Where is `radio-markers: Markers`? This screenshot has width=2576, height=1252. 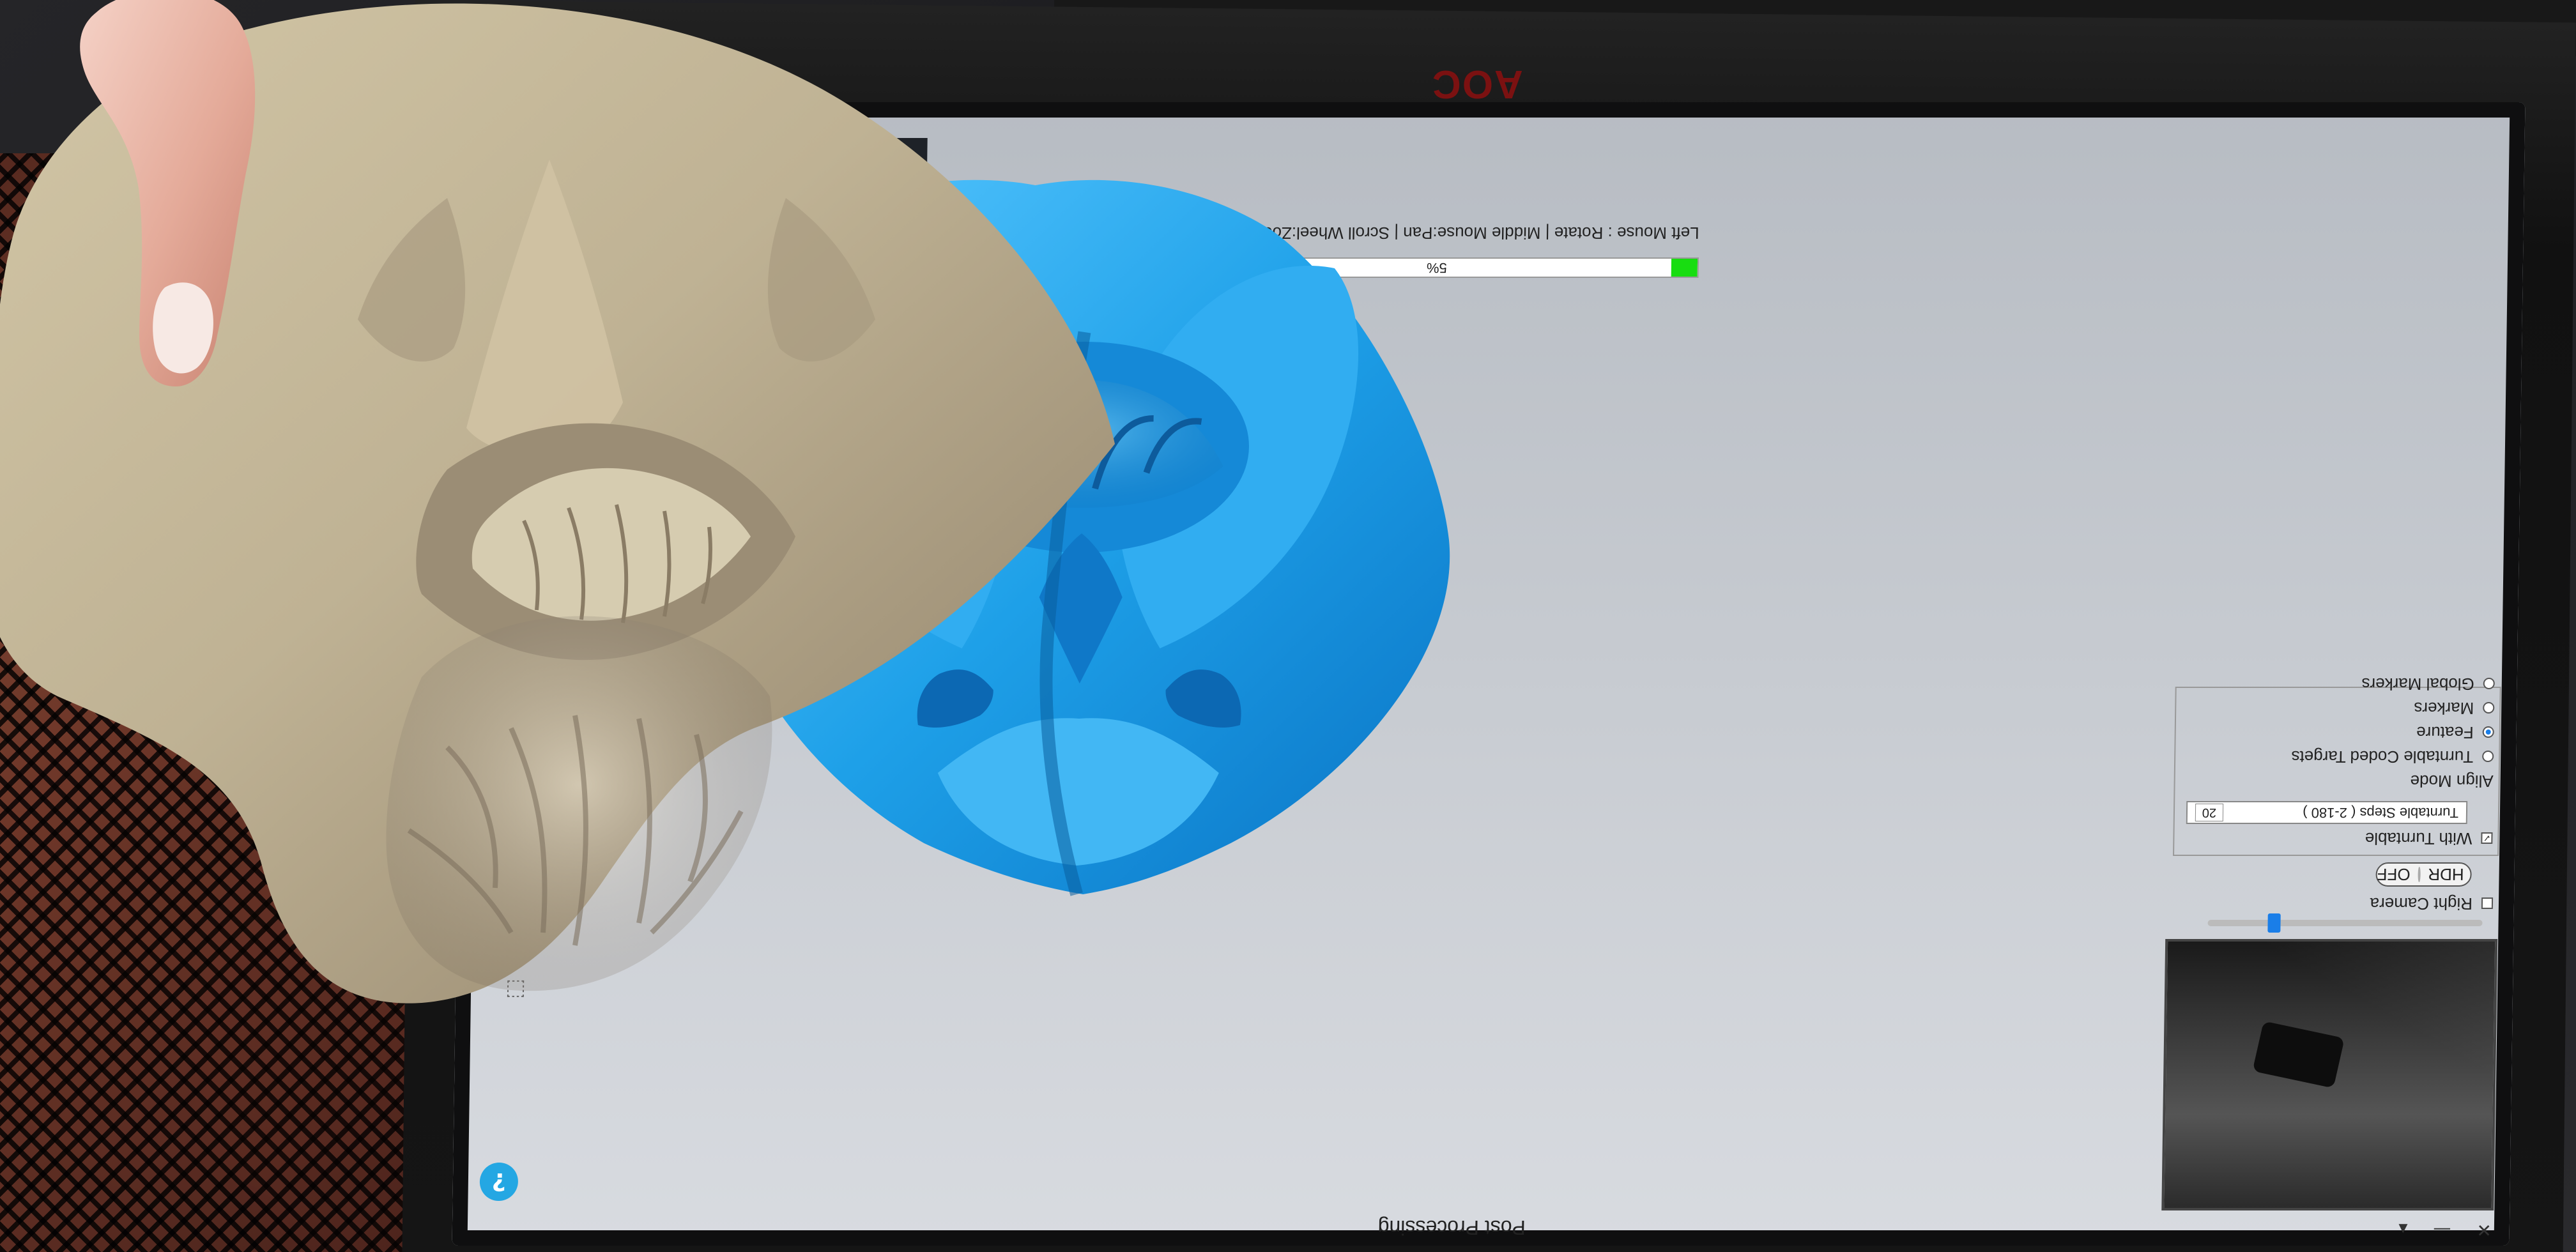 radio-markers: Markers is located at coordinates (2454, 708).